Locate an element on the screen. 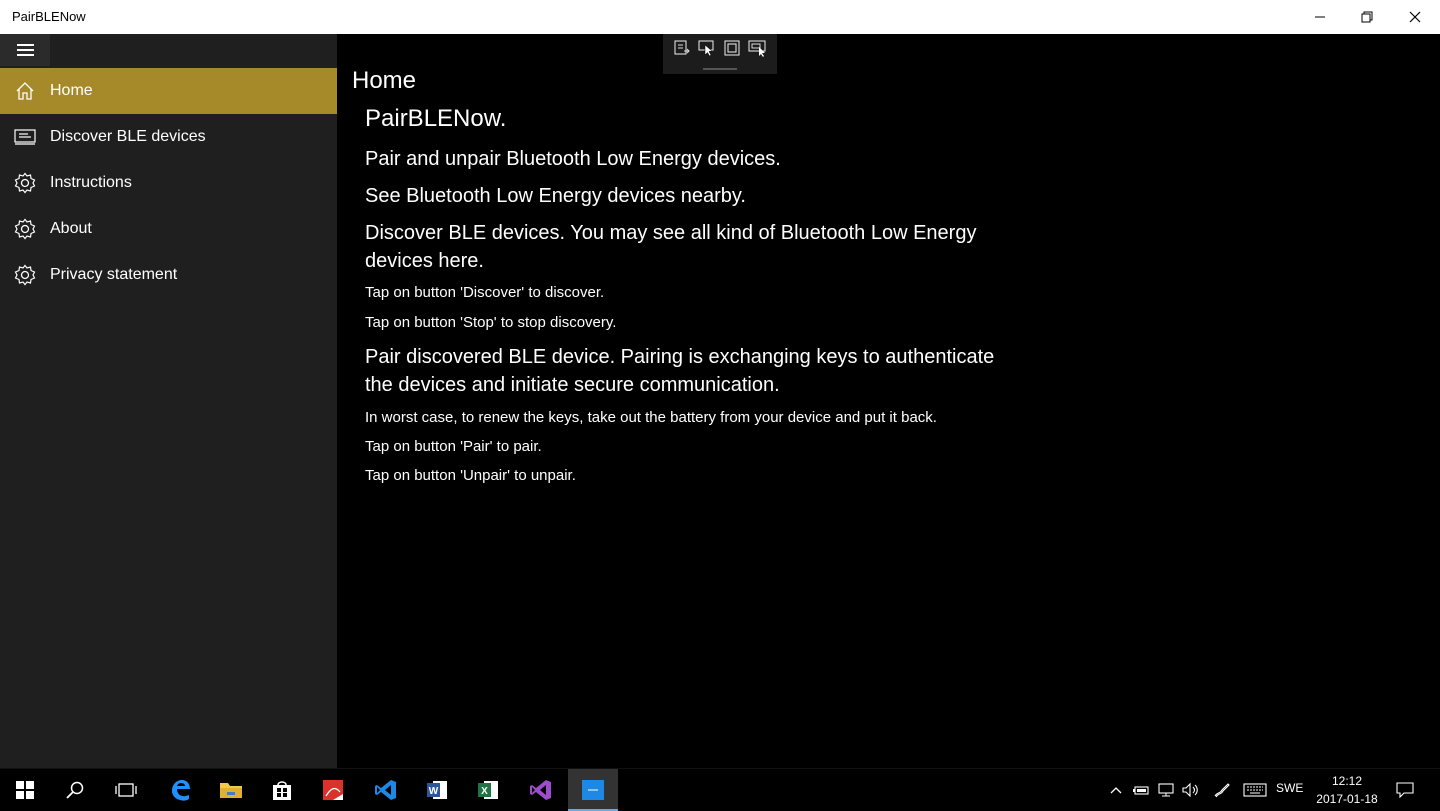  taskbar-excel: X is located at coordinates (488, 790).